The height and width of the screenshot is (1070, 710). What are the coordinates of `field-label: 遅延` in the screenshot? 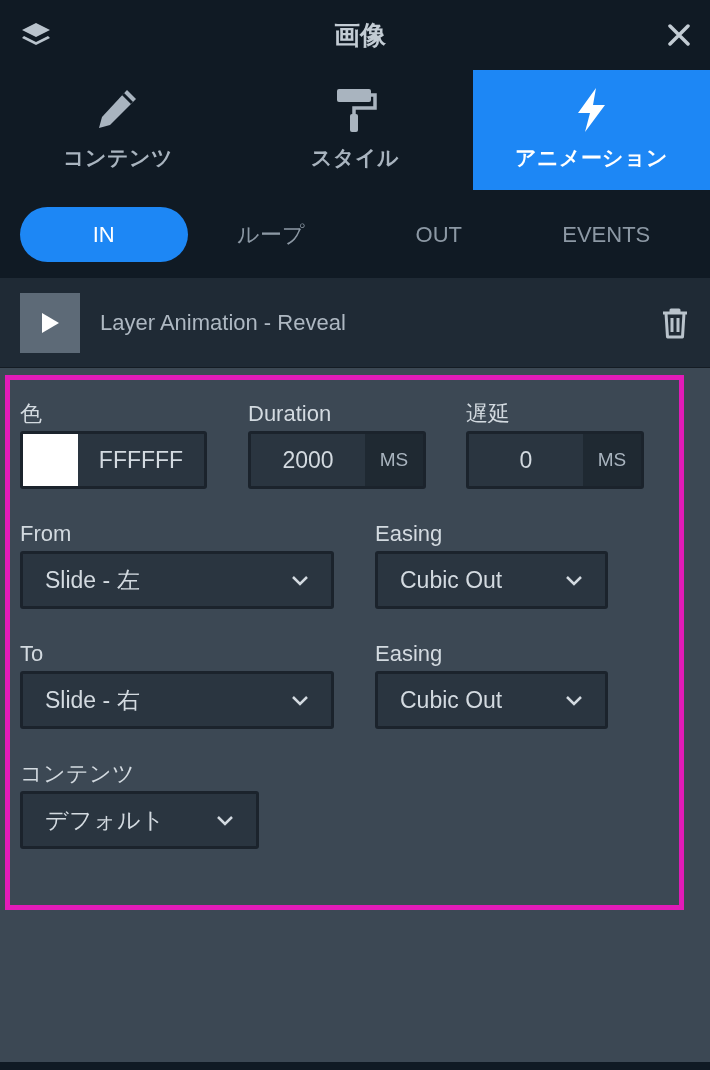 It's located at (488, 414).